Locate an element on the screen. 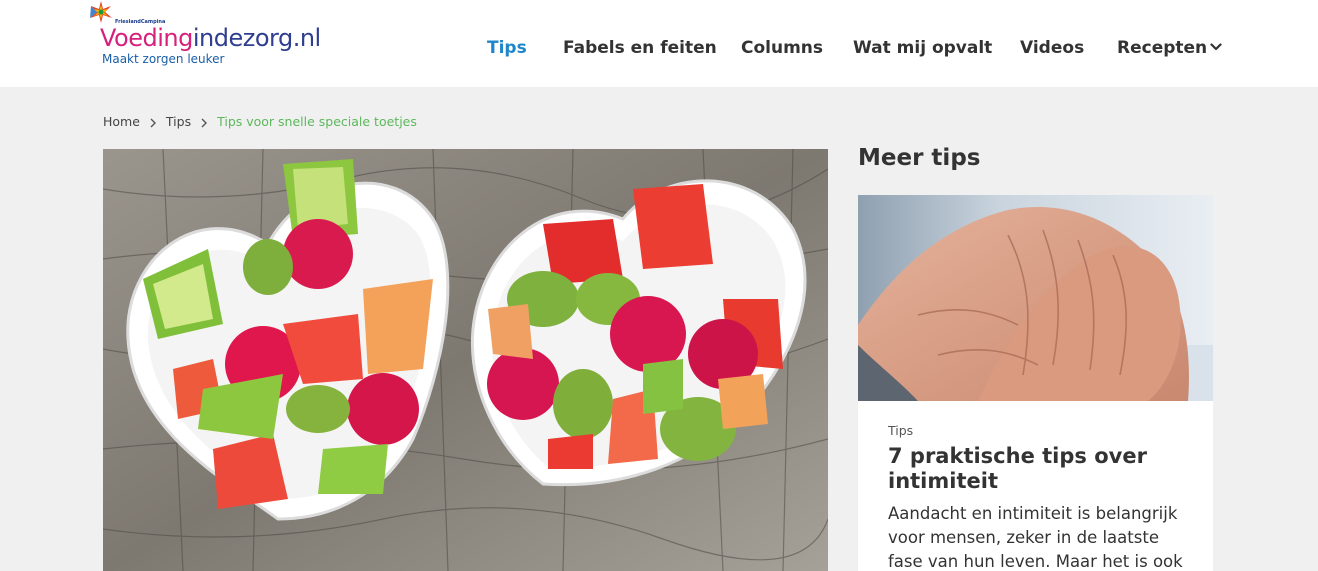 This screenshot has width=1318, height=571. chevron-down-icon is located at coordinates (1216, 46).